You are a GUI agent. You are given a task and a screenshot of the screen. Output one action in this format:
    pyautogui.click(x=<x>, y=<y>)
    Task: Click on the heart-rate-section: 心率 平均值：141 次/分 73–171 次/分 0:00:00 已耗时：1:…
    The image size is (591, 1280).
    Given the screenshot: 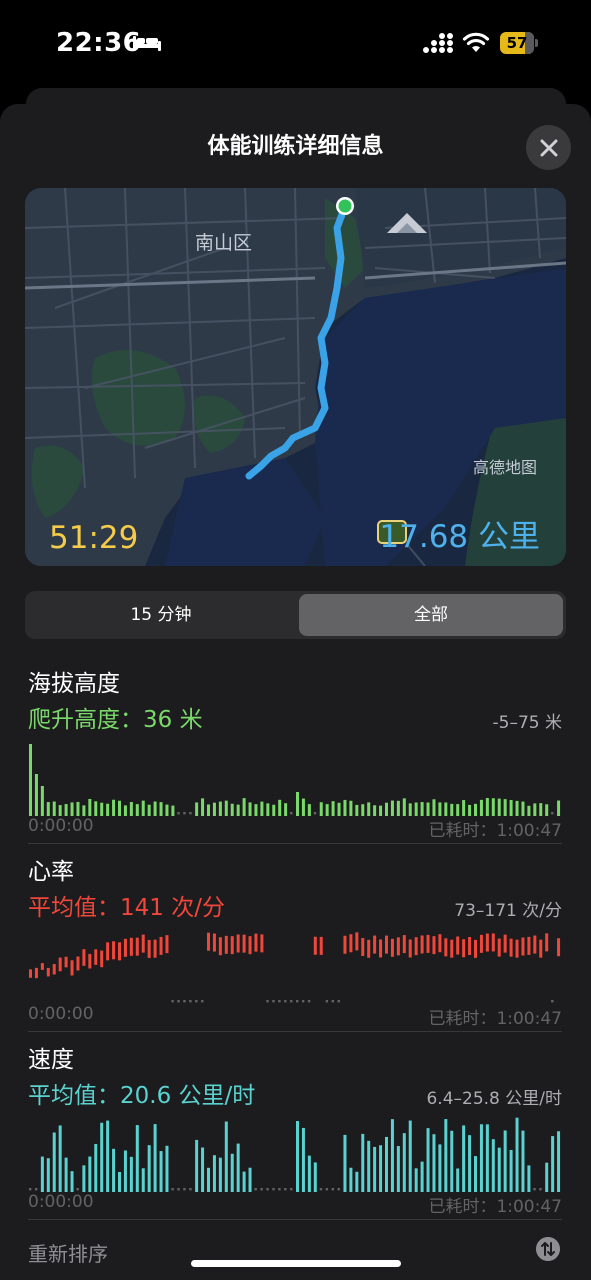 What is the action you would take?
    pyautogui.click(x=295, y=940)
    